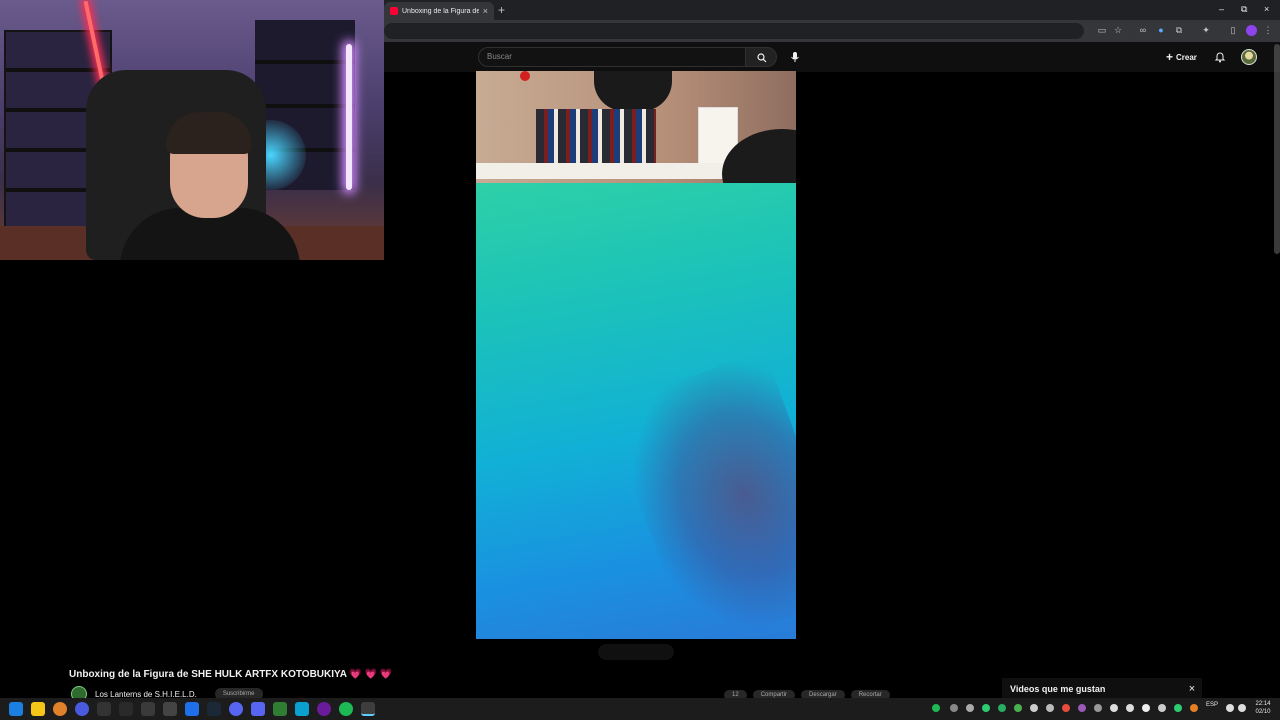 Image resolution: width=1280 pixels, height=720 pixels. What do you see at coordinates (1118, 30) in the screenshot?
I see `bookmark-star-icon: ☆` at bounding box center [1118, 30].